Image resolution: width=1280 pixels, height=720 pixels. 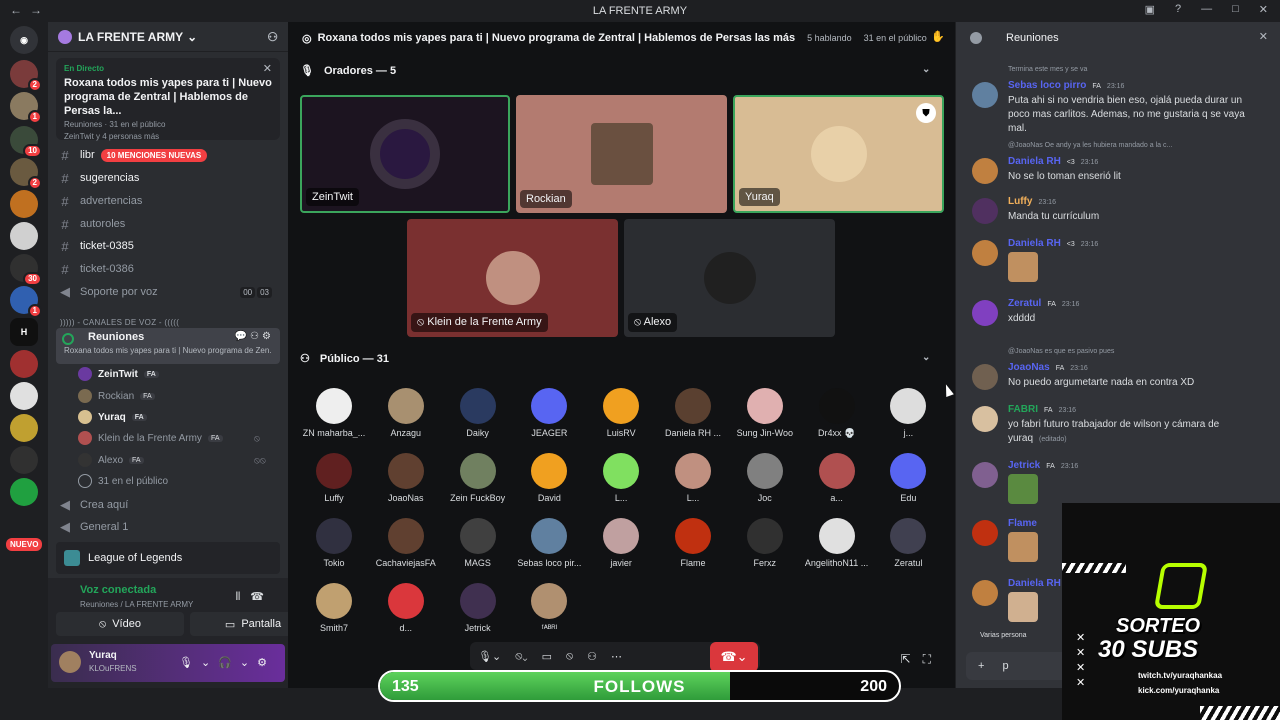 I want to click on raise-hand-icon: ✋, so click(x=938, y=36).